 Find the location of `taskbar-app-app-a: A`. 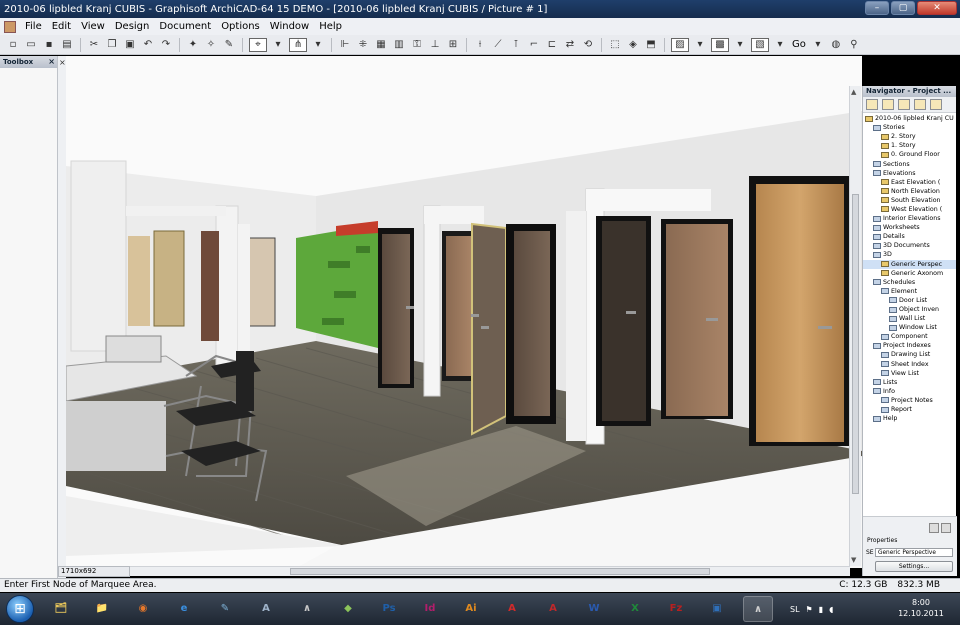

taskbar-app-app-a: A is located at coordinates (266, 609).